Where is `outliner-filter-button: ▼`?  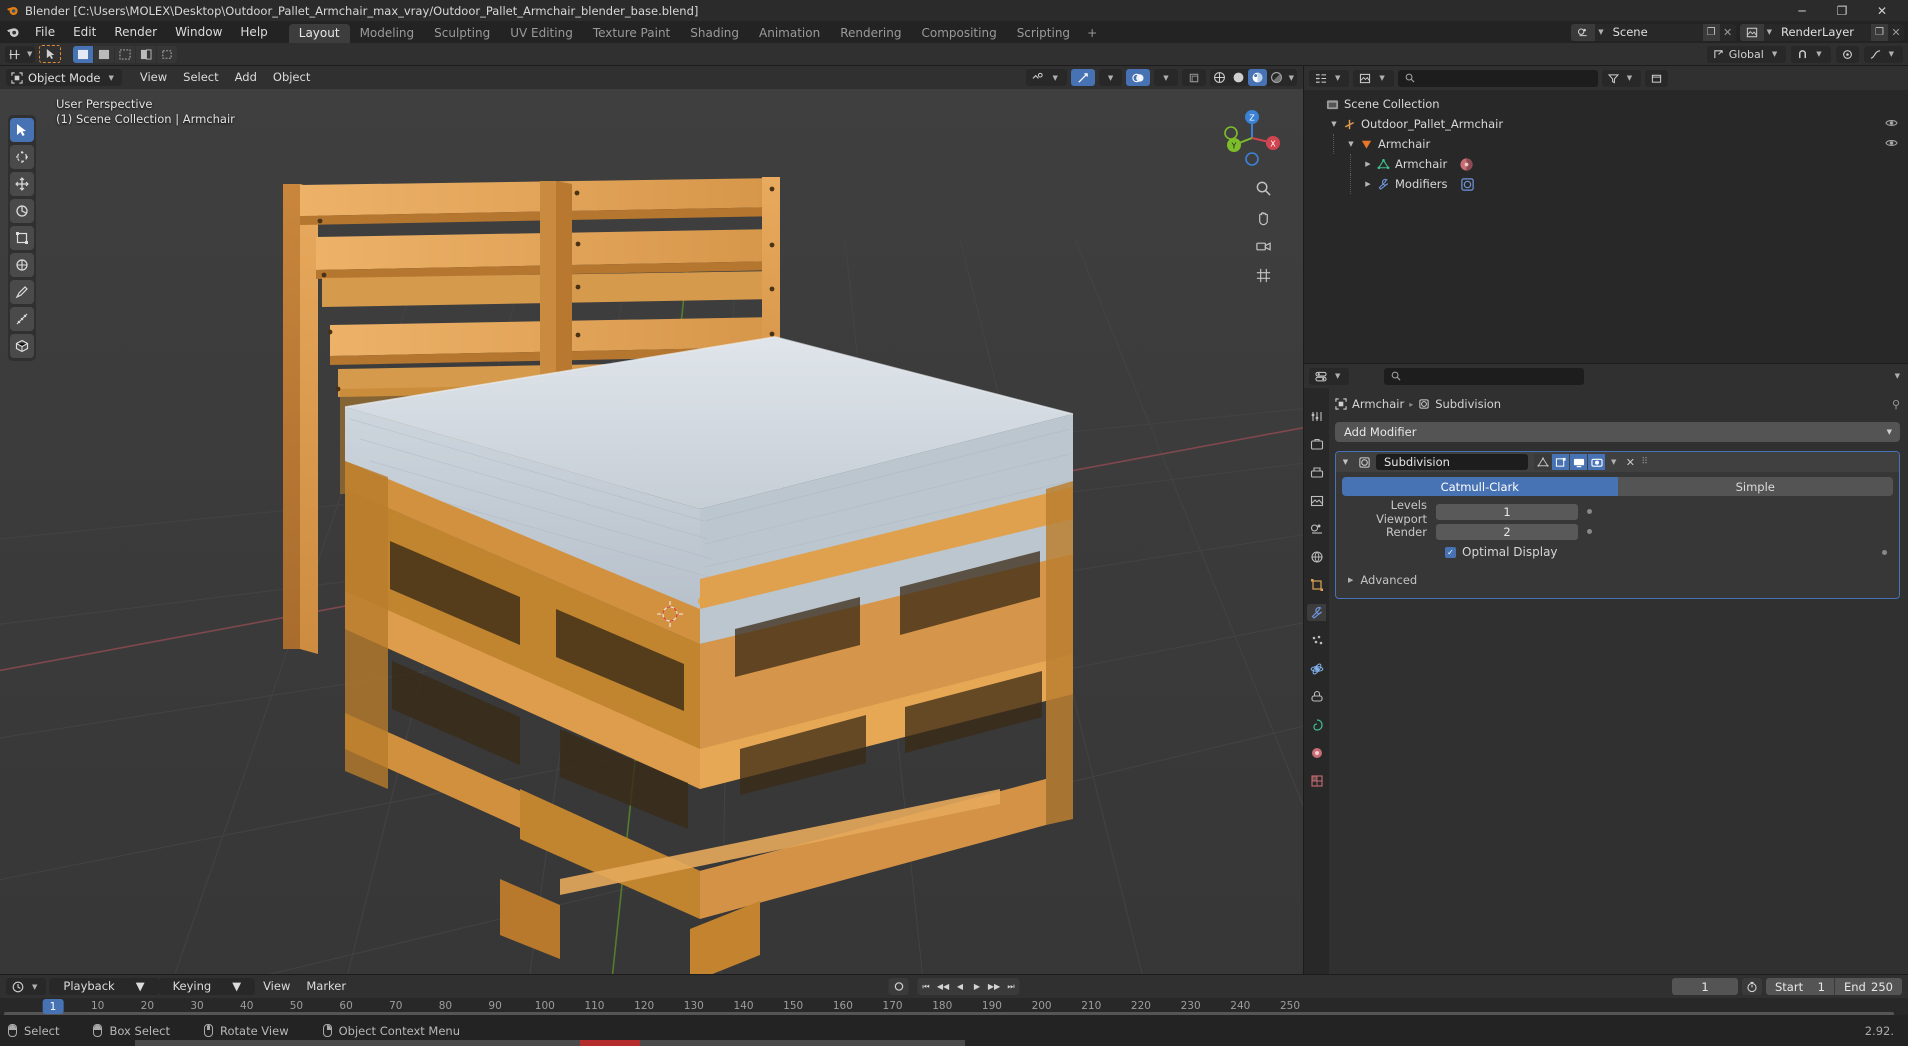
outliner-filter-button: ▼ is located at coordinates (1621, 78).